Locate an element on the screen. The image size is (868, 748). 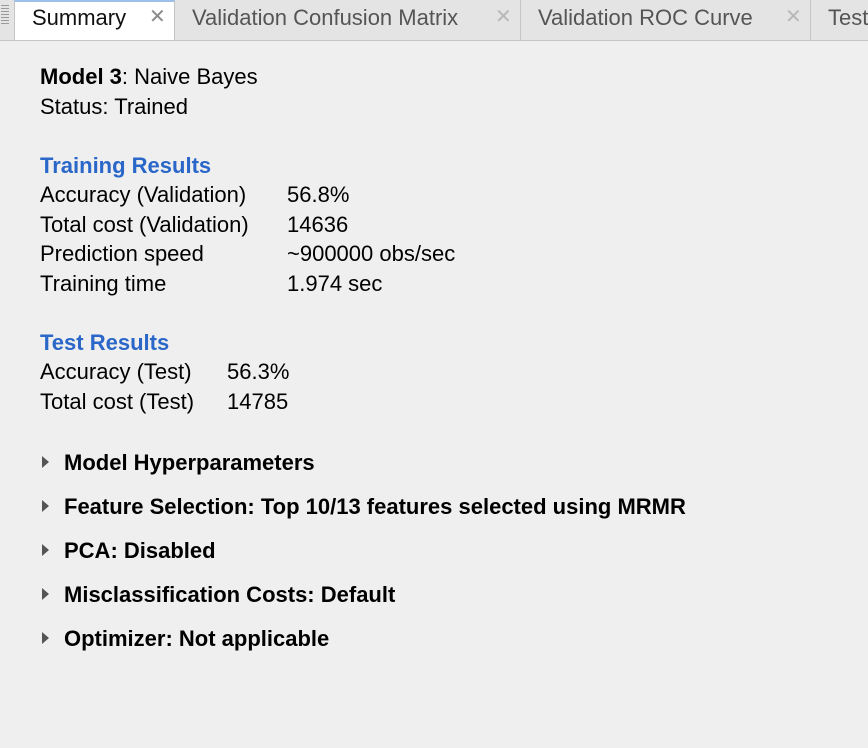
section-label: PCA: Disabled is located at coordinates (140, 550).